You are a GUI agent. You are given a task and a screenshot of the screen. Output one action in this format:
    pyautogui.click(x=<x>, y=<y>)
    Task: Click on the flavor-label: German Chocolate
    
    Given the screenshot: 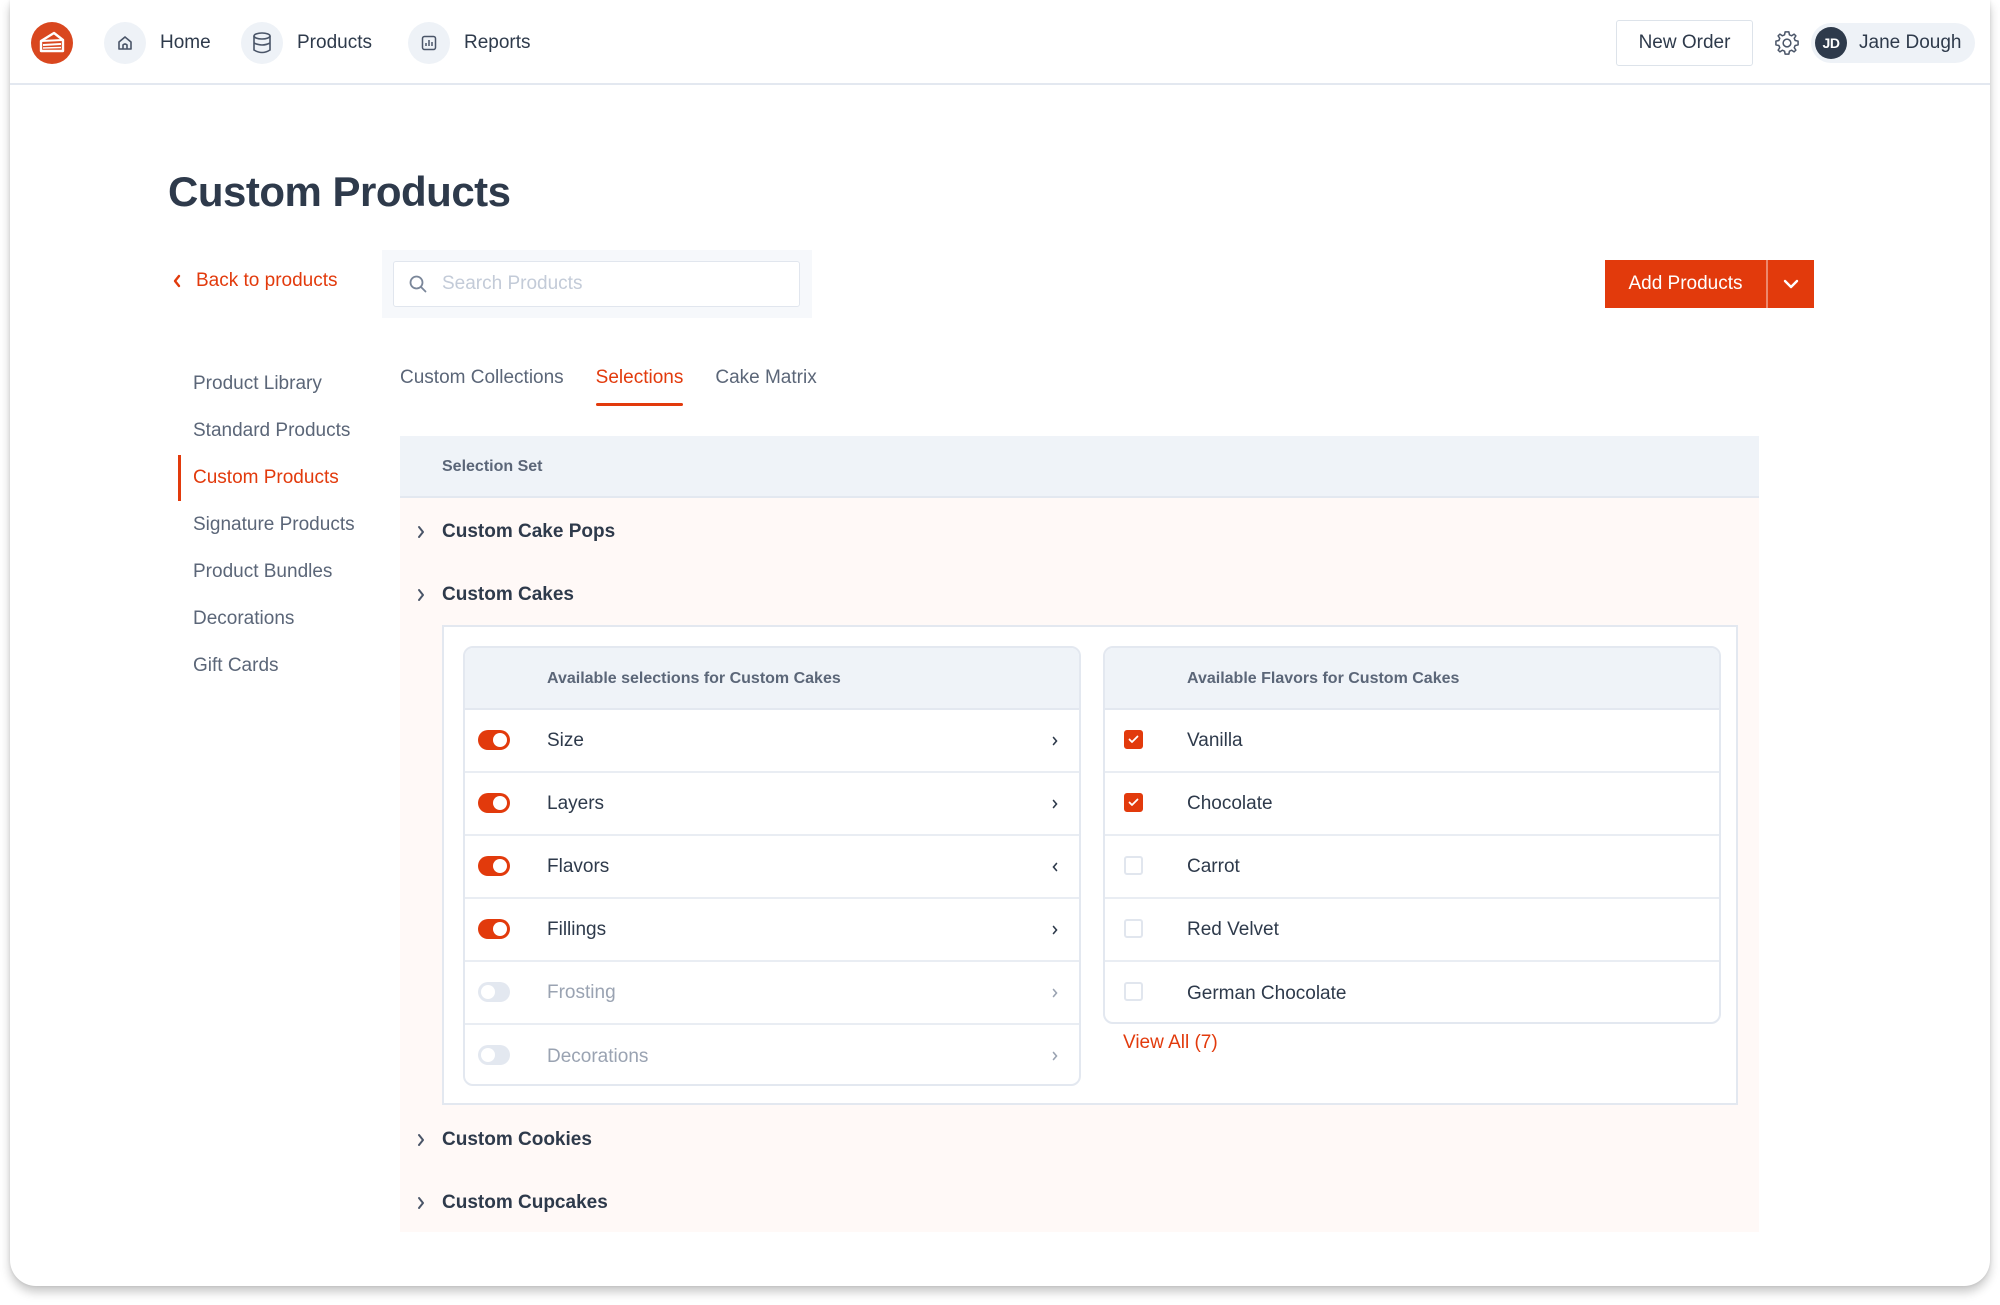 What is the action you would take?
    pyautogui.click(x=1267, y=993)
    